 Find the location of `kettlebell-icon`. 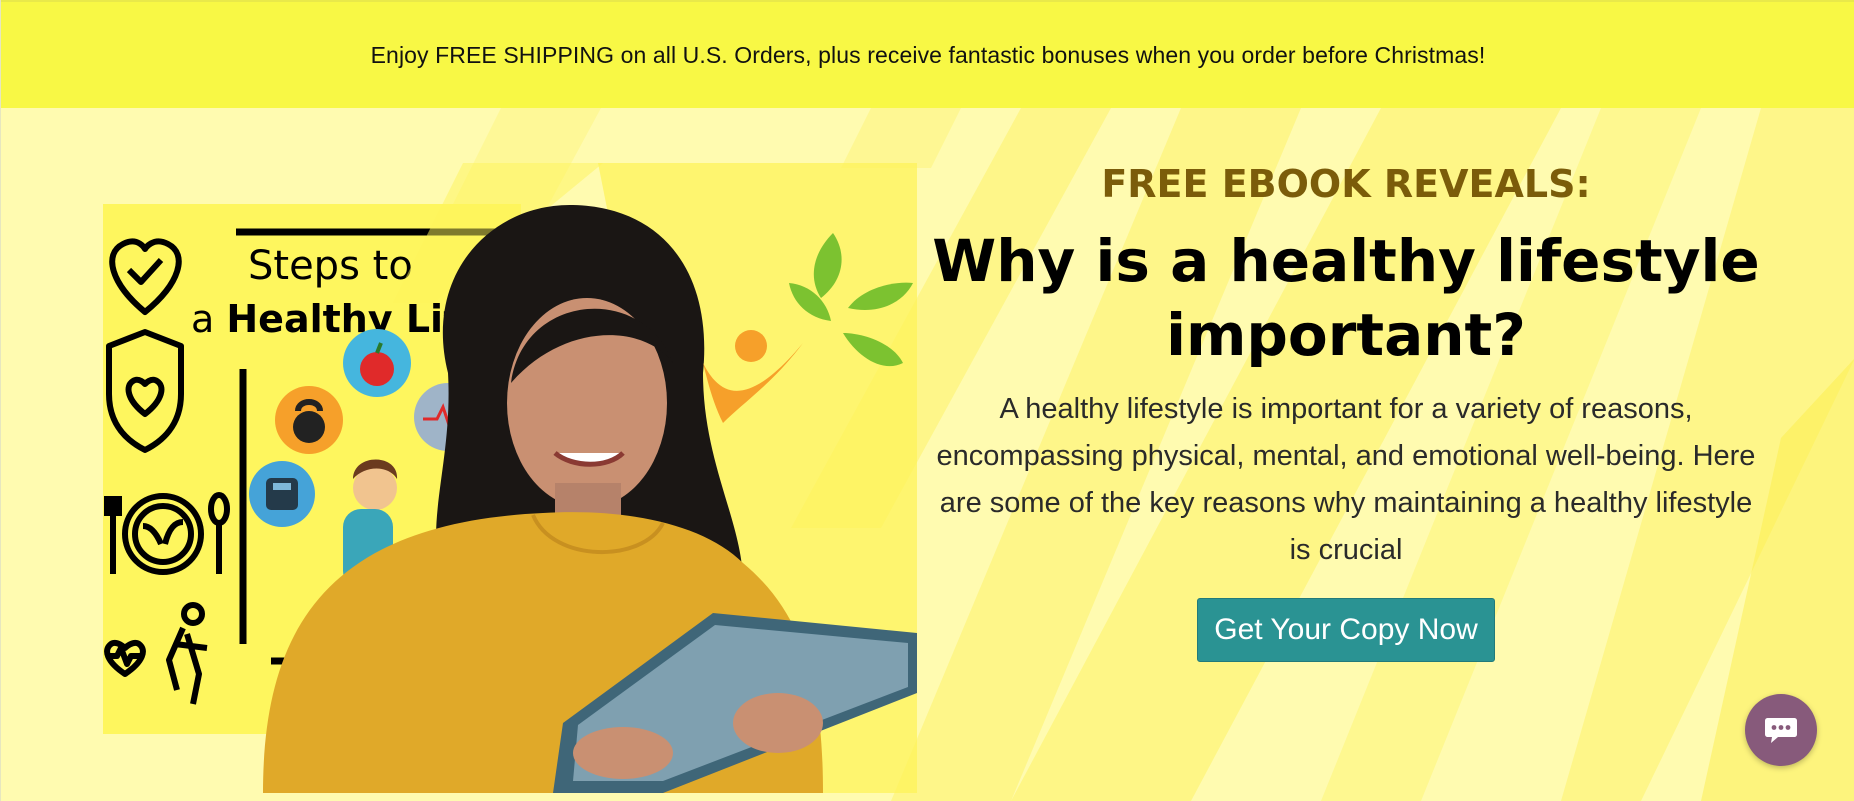

kettlebell-icon is located at coordinates (309, 420).